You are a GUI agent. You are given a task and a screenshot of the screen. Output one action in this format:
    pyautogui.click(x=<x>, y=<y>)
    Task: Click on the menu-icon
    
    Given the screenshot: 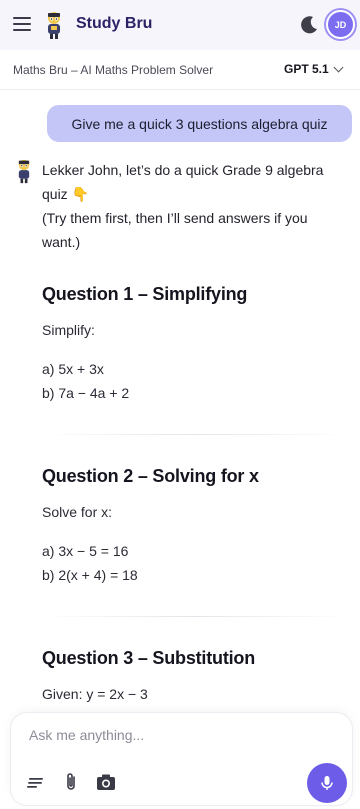 What is the action you would take?
    pyautogui.click(x=22, y=24)
    